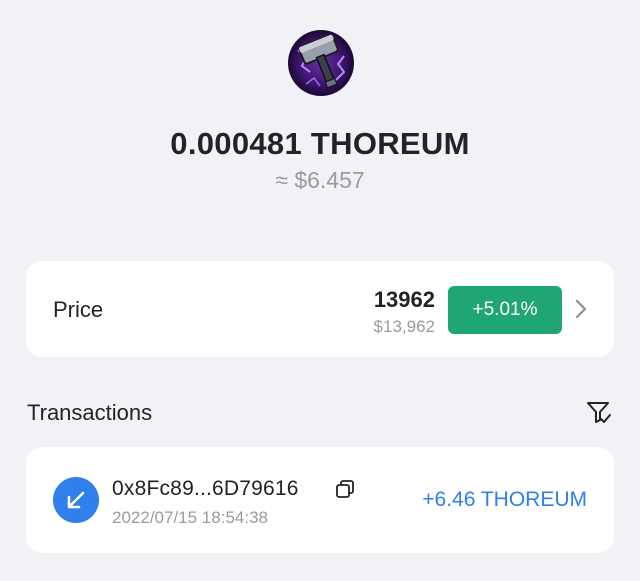 Image resolution: width=640 pixels, height=581 pixels. I want to click on price-value-fiat: $13,962, so click(404, 326).